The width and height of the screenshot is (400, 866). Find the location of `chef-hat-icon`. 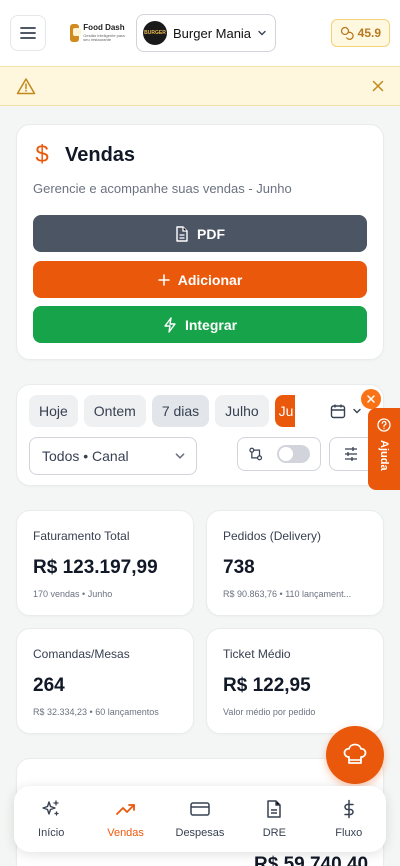

chef-hat-icon is located at coordinates (355, 753).